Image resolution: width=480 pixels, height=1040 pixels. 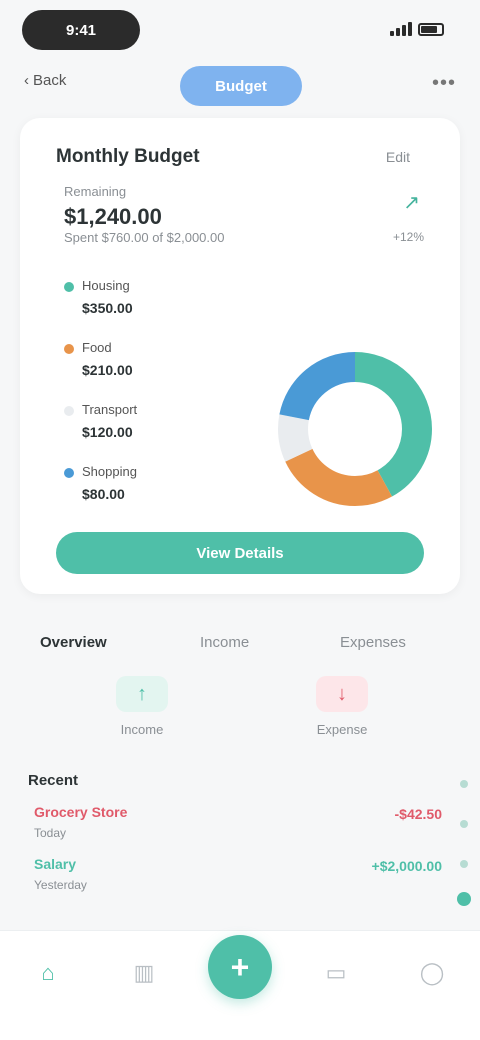 What do you see at coordinates (50, 80) in the screenshot?
I see `back-label: Back` at bounding box center [50, 80].